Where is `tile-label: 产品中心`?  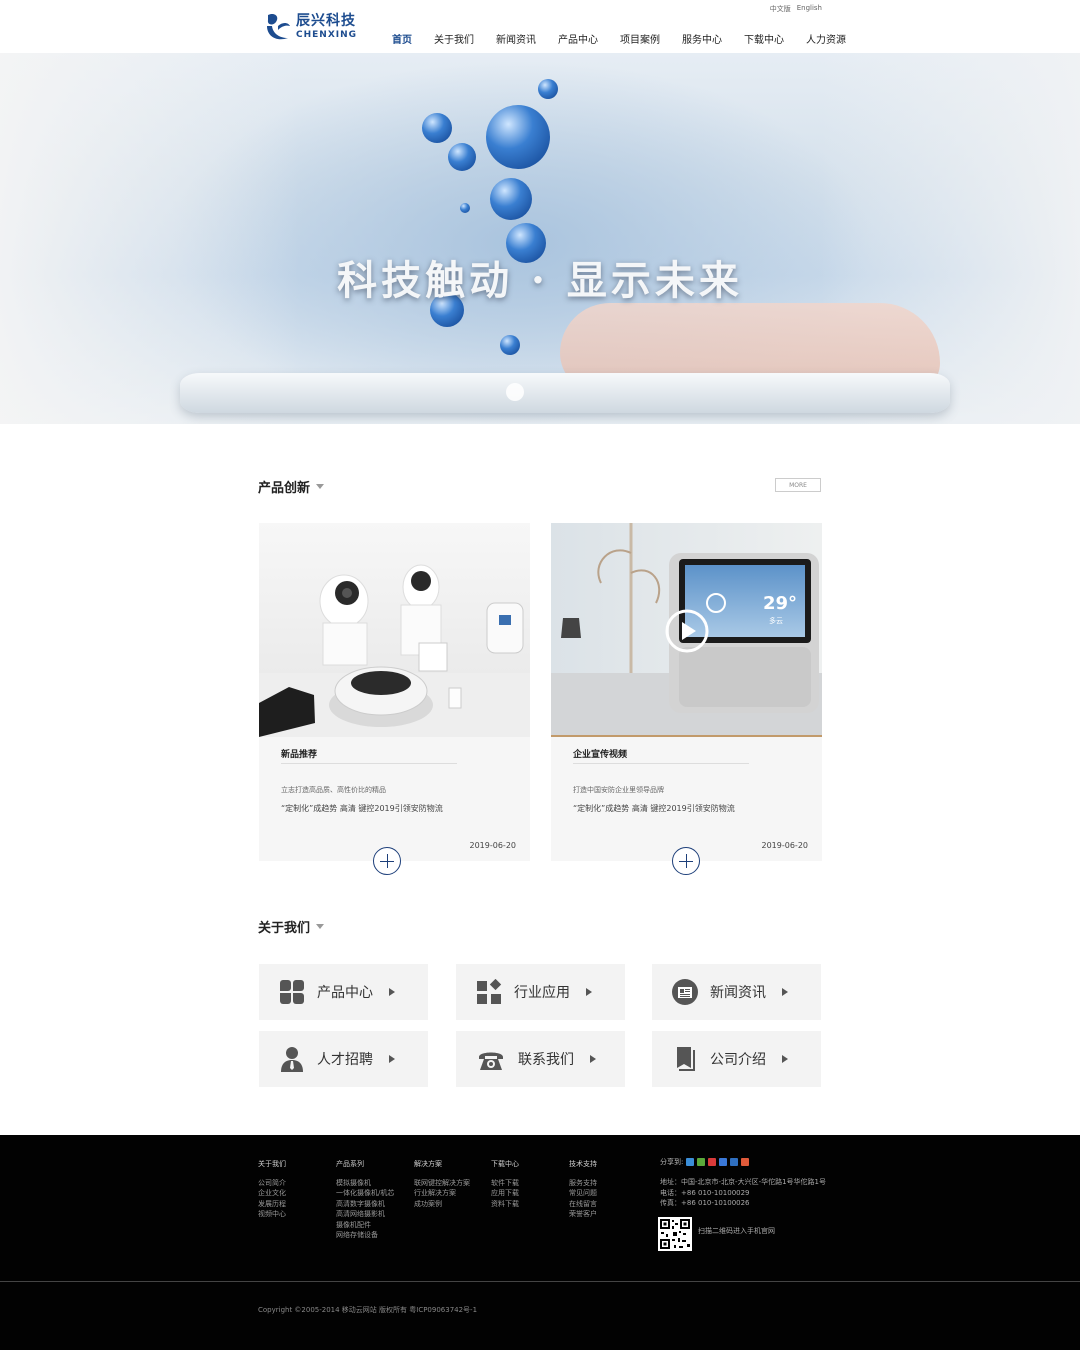
tile-label: 产品中心 is located at coordinates (345, 993).